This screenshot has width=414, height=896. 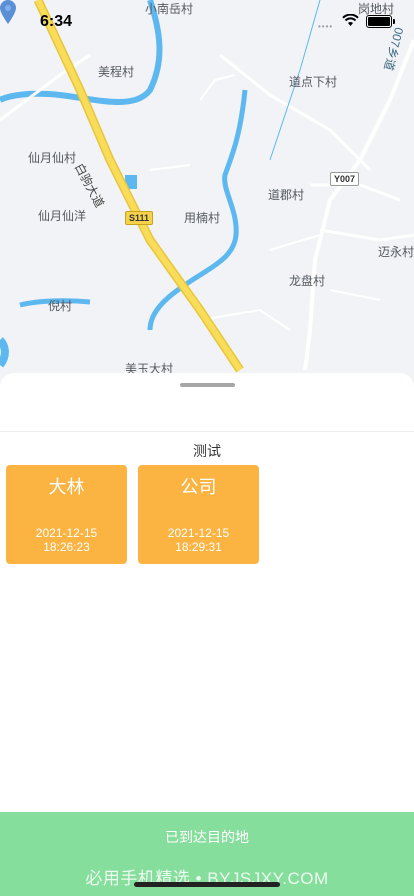 I want to click on card-name: 大林, so click(x=66, y=487).